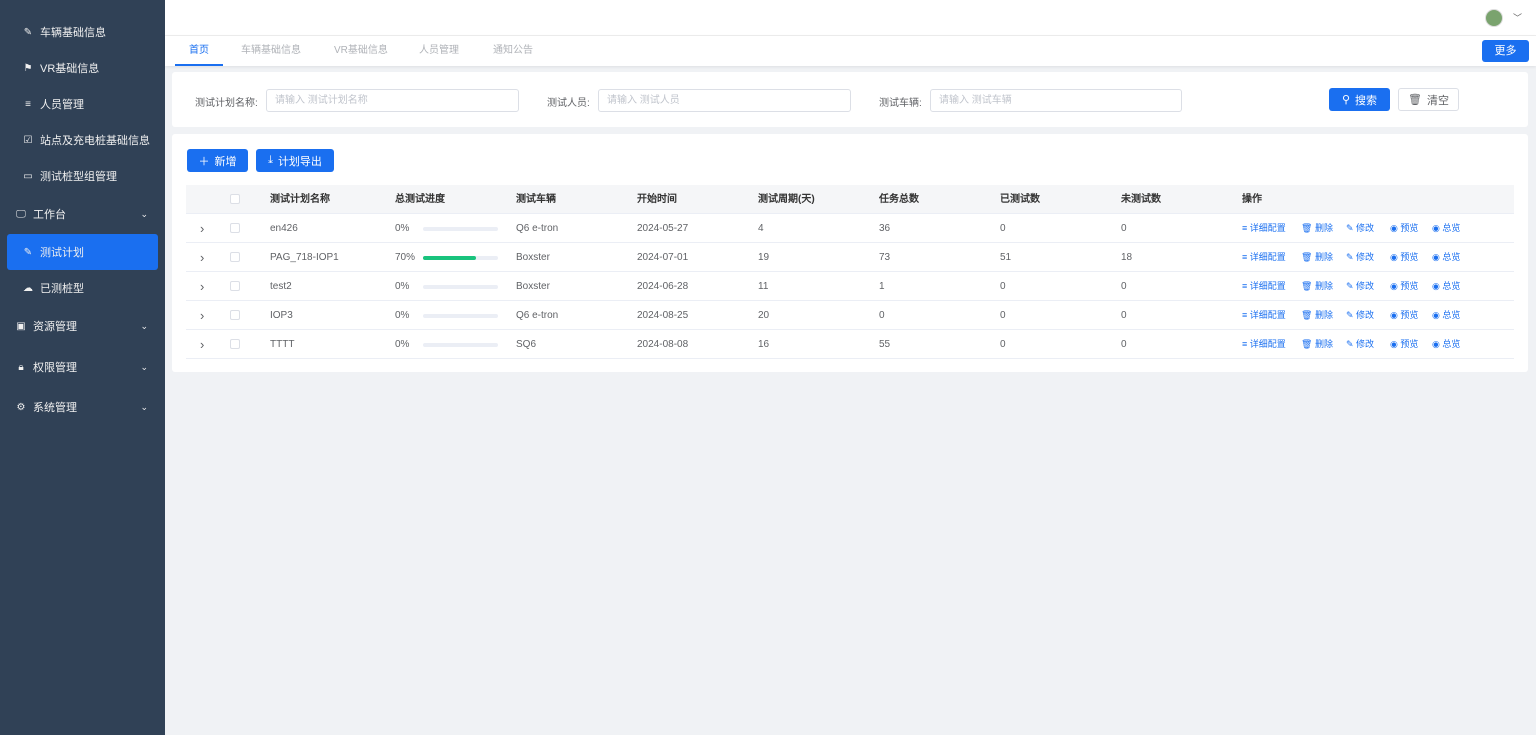 This screenshot has height=735, width=1536. I want to click on trash-icon: 🗑︎, so click(1308, 257).